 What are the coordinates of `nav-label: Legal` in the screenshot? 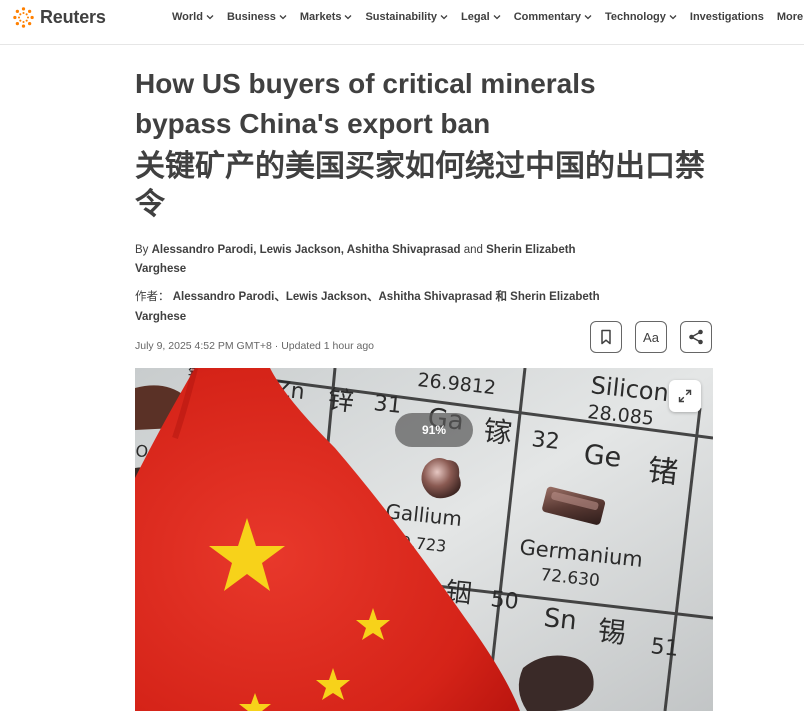 It's located at (475, 17).